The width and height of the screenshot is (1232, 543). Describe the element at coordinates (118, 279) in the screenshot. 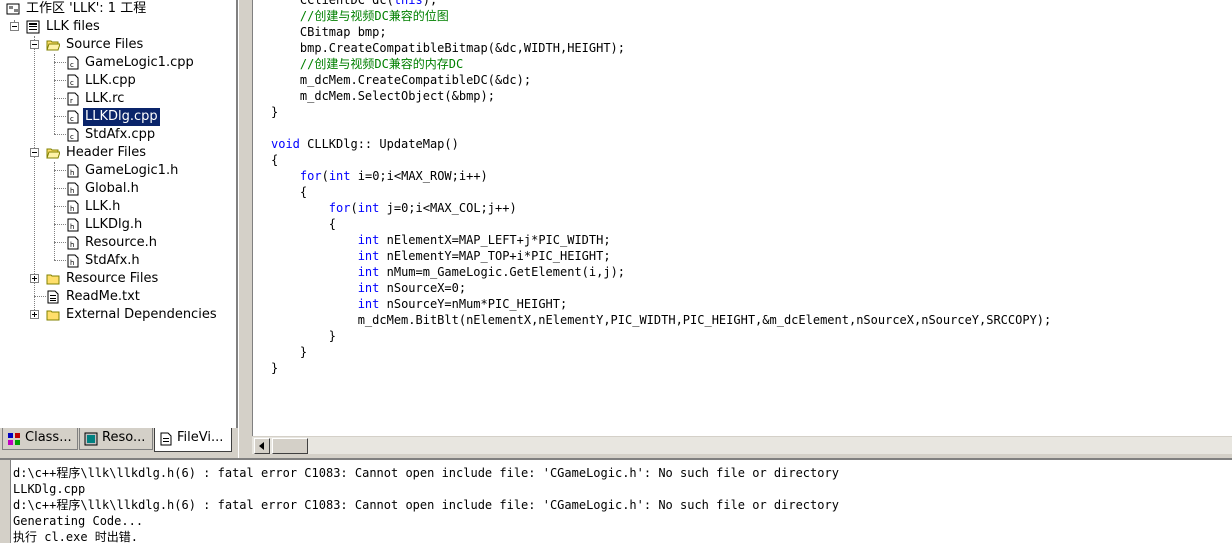

I see `tree-folder-resource-files: Resource Files` at that location.